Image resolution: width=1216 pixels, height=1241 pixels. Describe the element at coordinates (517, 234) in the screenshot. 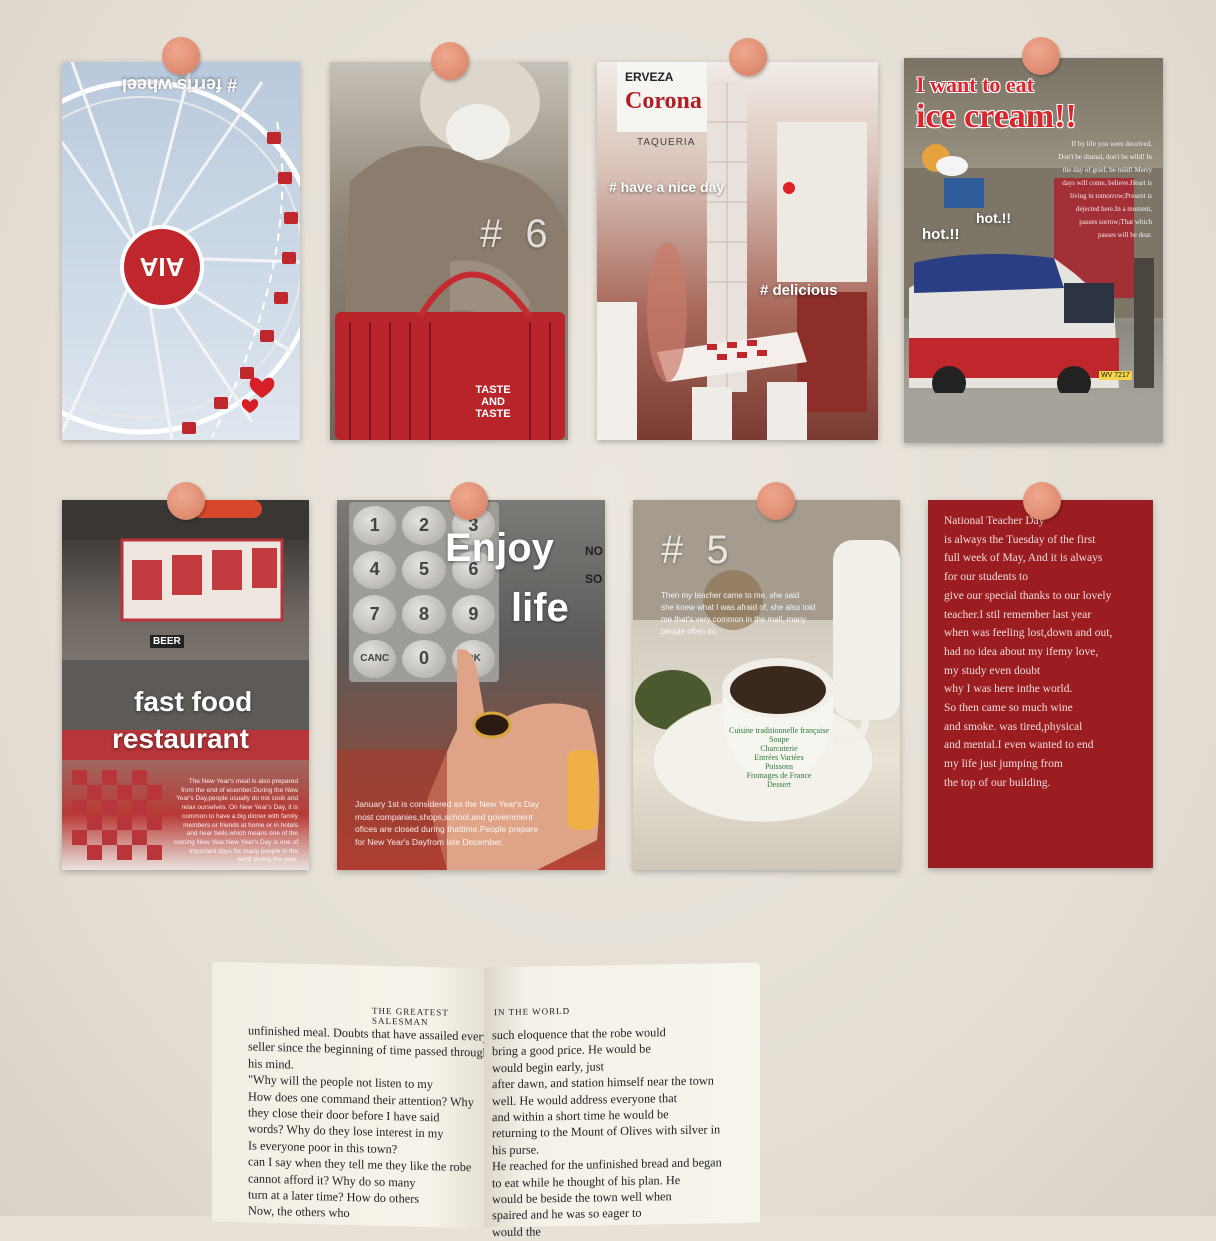

I see `sweater-caption-number: # 6` at that location.